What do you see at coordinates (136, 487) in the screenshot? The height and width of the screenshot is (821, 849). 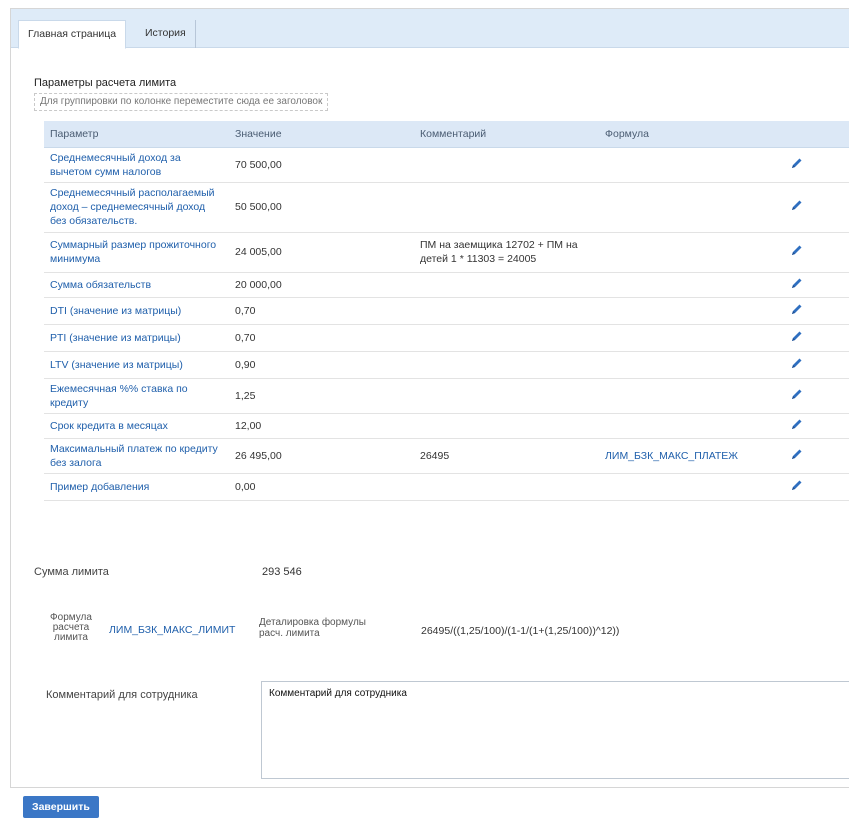 I see `row-param-cell: Пример добавления` at bounding box center [136, 487].